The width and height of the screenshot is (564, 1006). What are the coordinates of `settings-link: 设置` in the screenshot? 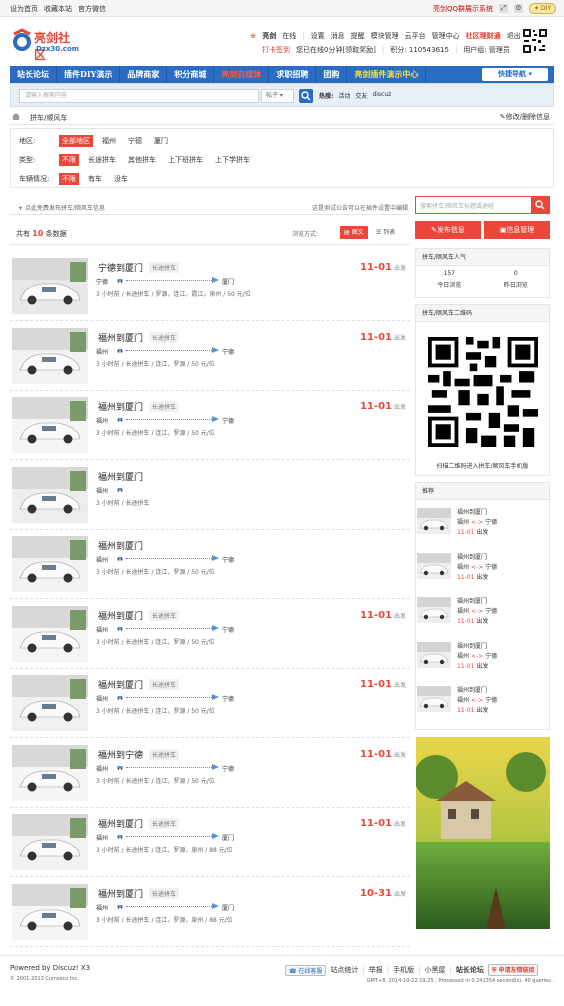 It's located at (318, 36).